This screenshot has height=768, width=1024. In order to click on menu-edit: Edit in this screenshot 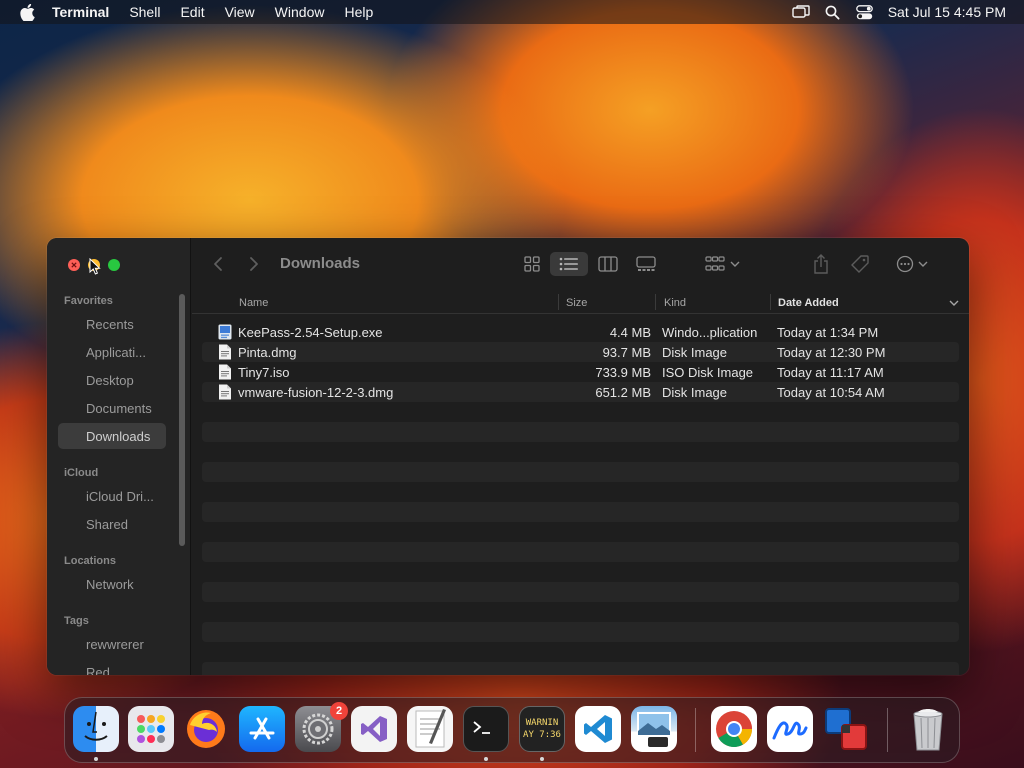, I will do `click(192, 12)`.